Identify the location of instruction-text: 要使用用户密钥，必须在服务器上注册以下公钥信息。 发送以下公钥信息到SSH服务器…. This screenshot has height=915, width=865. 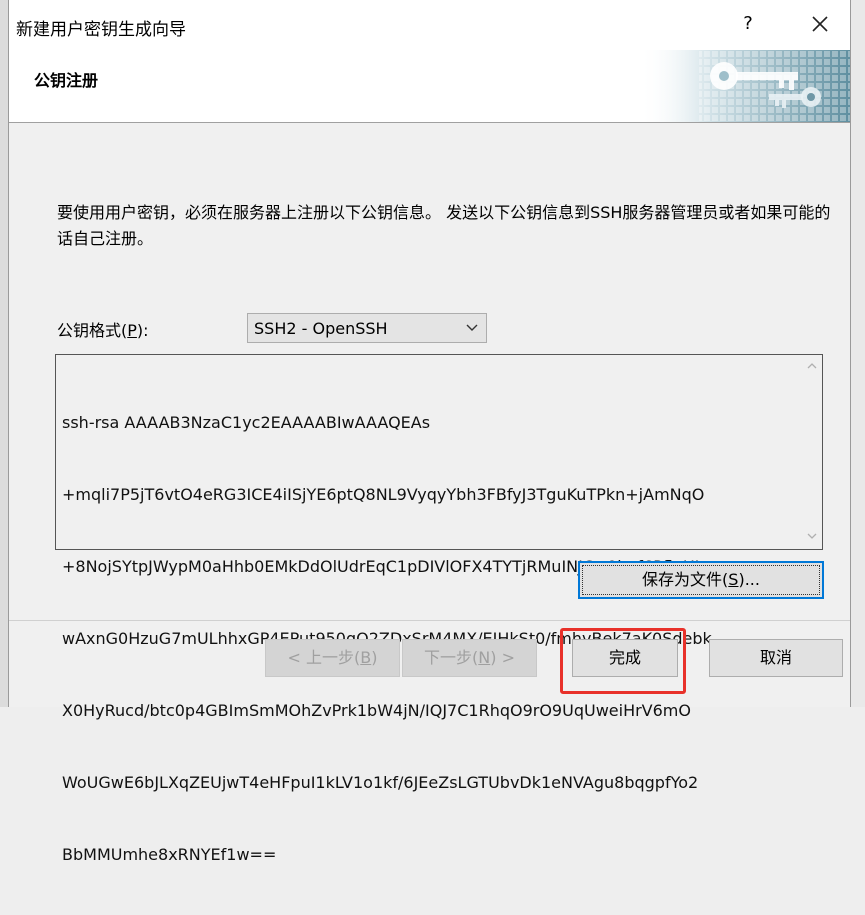
(444, 225).